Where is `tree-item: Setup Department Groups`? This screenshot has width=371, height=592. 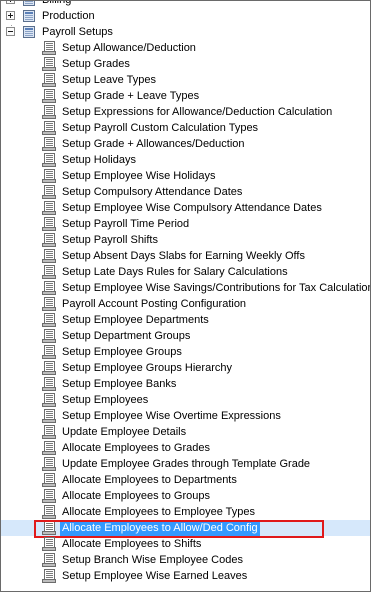 tree-item: Setup Department Groups is located at coordinates (185, 336).